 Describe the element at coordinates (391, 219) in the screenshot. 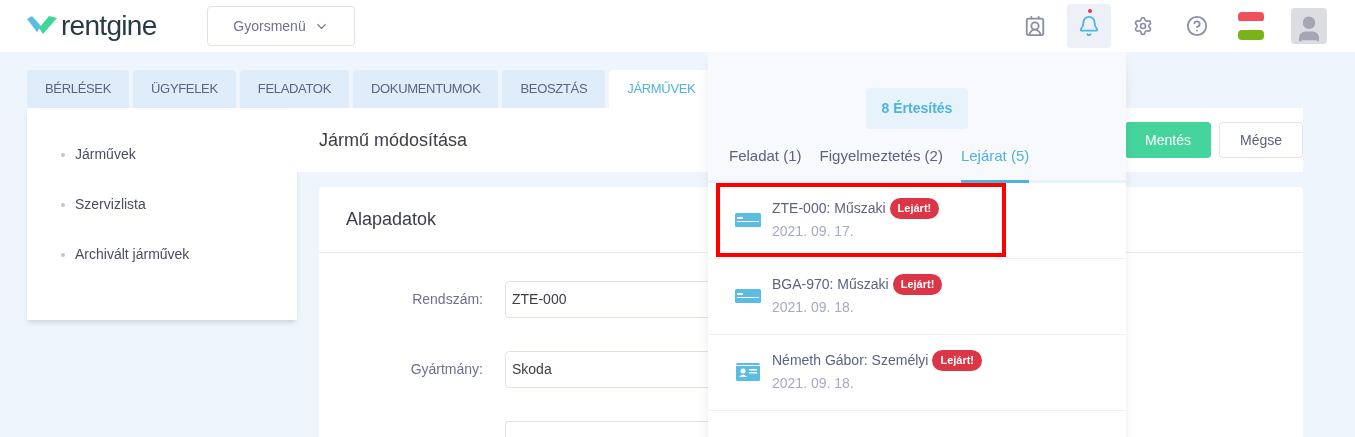

I see `card-title: Alapadatok` at that location.